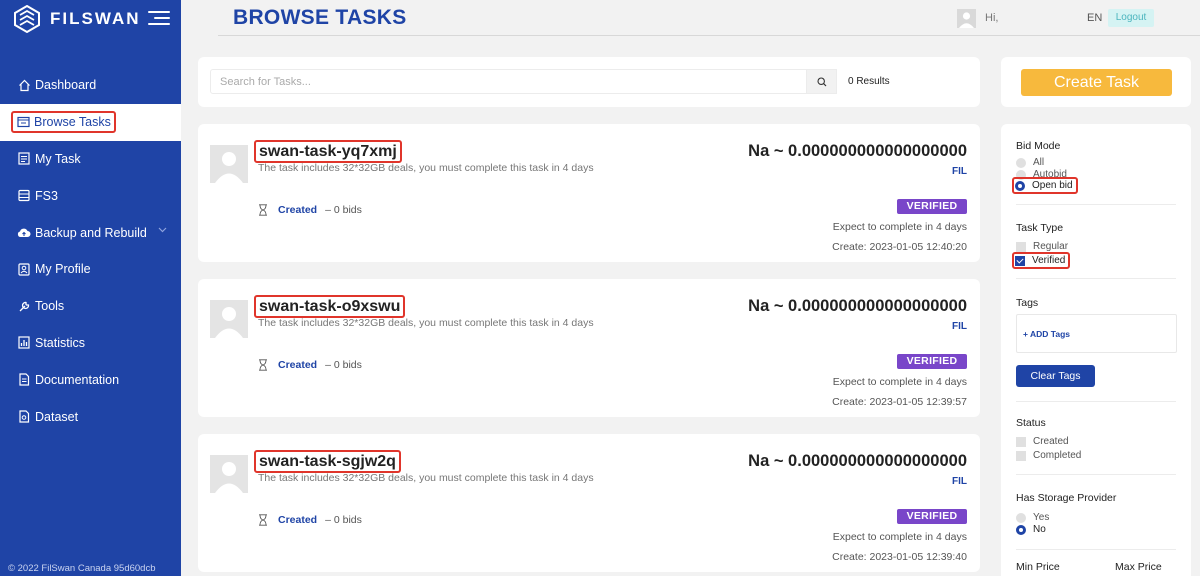  I want to click on chevron-down-icon, so click(162, 230).